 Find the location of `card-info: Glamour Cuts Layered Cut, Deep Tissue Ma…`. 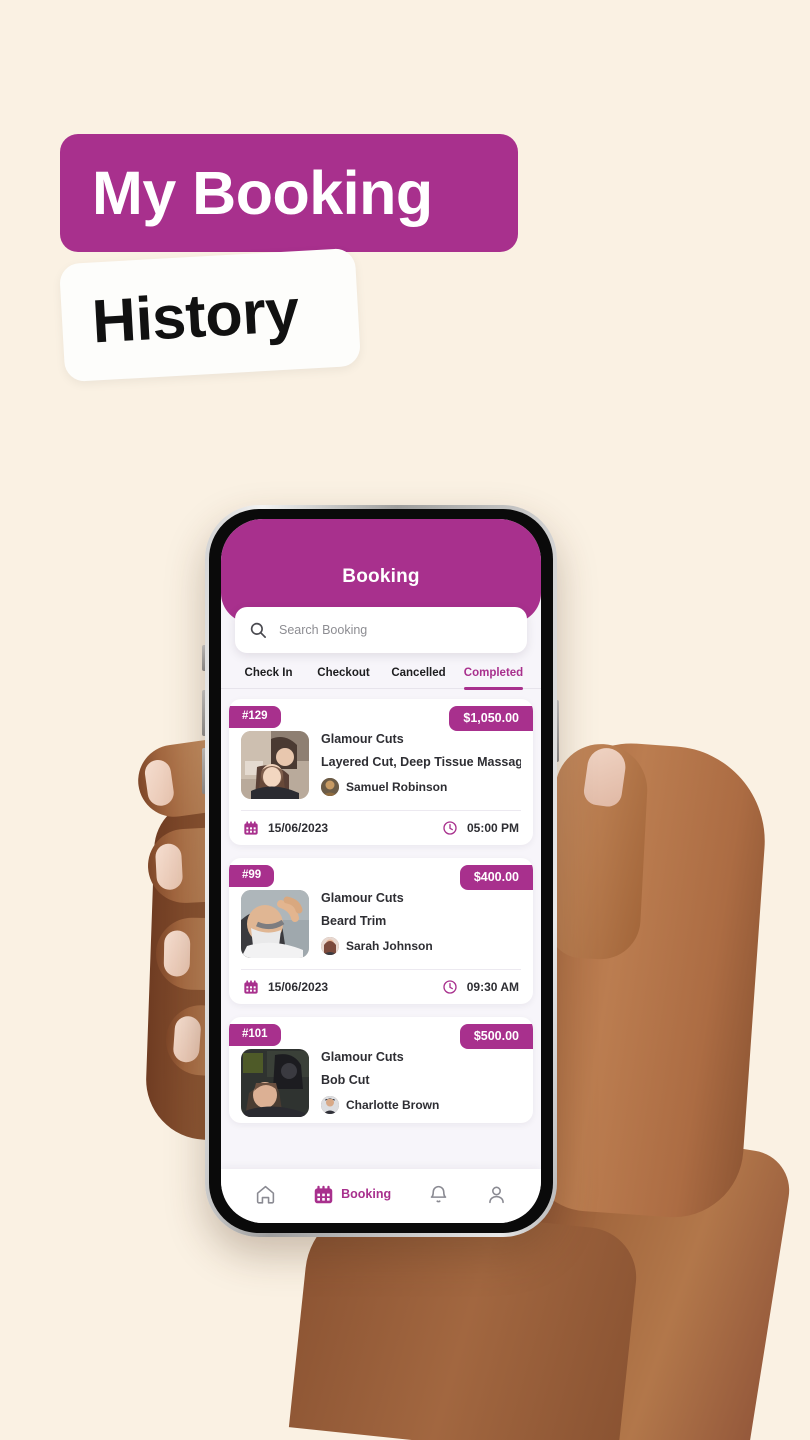

card-info: Glamour Cuts Layered Cut, Deep Tissue Ma… is located at coordinates (415, 765).